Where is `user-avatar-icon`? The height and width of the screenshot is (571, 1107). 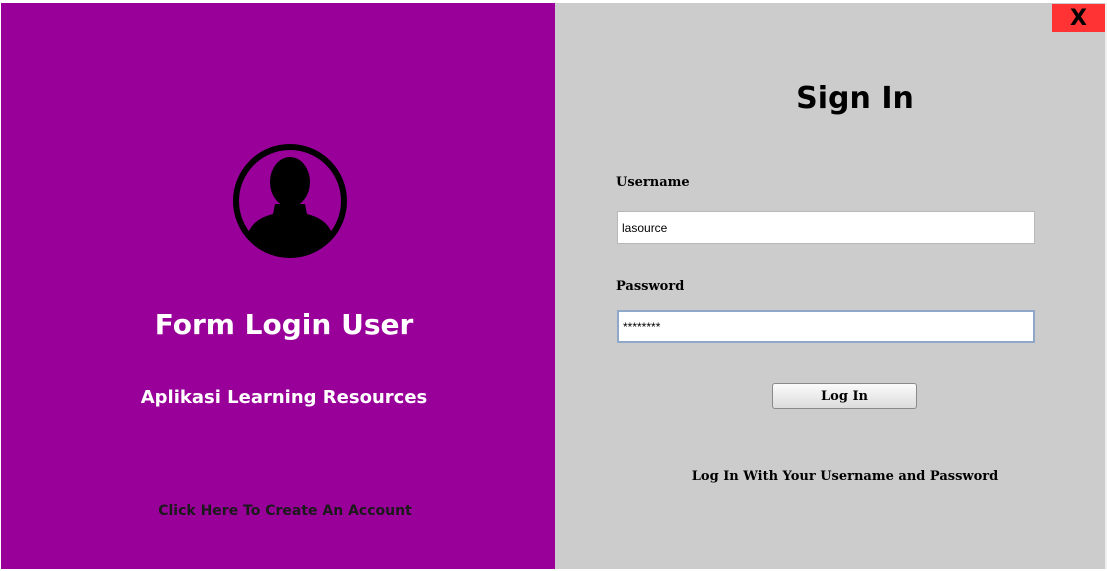 user-avatar-icon is located at coordinates (290, 201).